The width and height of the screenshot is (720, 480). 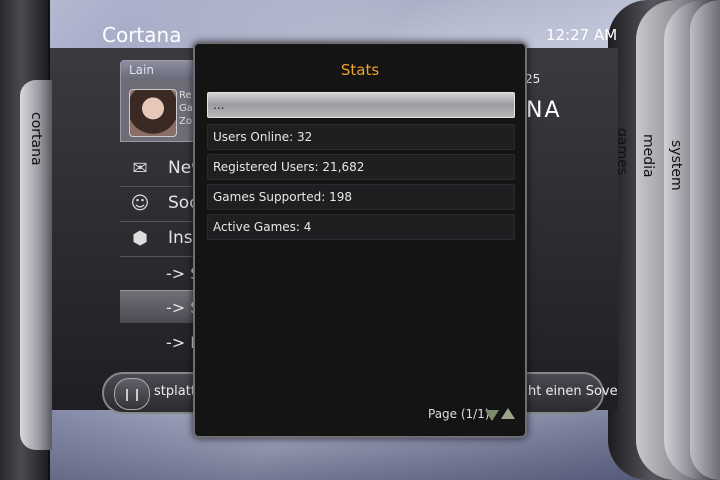 What do you see at coordinates (140, 168) in the screenshot?
I see `mail-icon: ✉` at bounding box center [140, 168].